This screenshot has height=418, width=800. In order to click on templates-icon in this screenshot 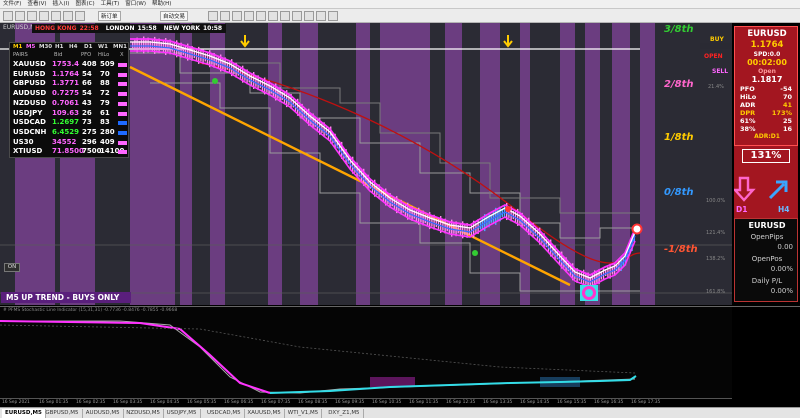, I will do `click(333, 16)`.